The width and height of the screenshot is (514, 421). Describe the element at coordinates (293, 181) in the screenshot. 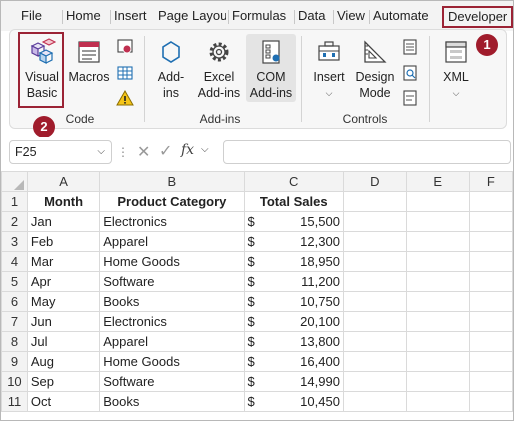

I see `column-header: C` at that location.